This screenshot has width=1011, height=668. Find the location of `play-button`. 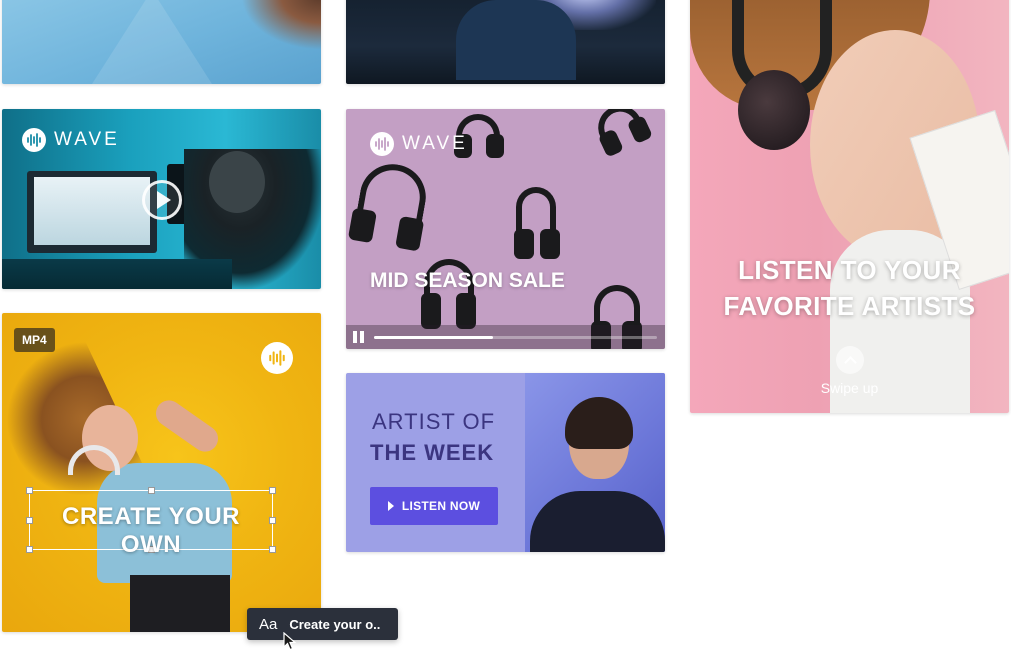

play-button is located at coordinates (162, 200).